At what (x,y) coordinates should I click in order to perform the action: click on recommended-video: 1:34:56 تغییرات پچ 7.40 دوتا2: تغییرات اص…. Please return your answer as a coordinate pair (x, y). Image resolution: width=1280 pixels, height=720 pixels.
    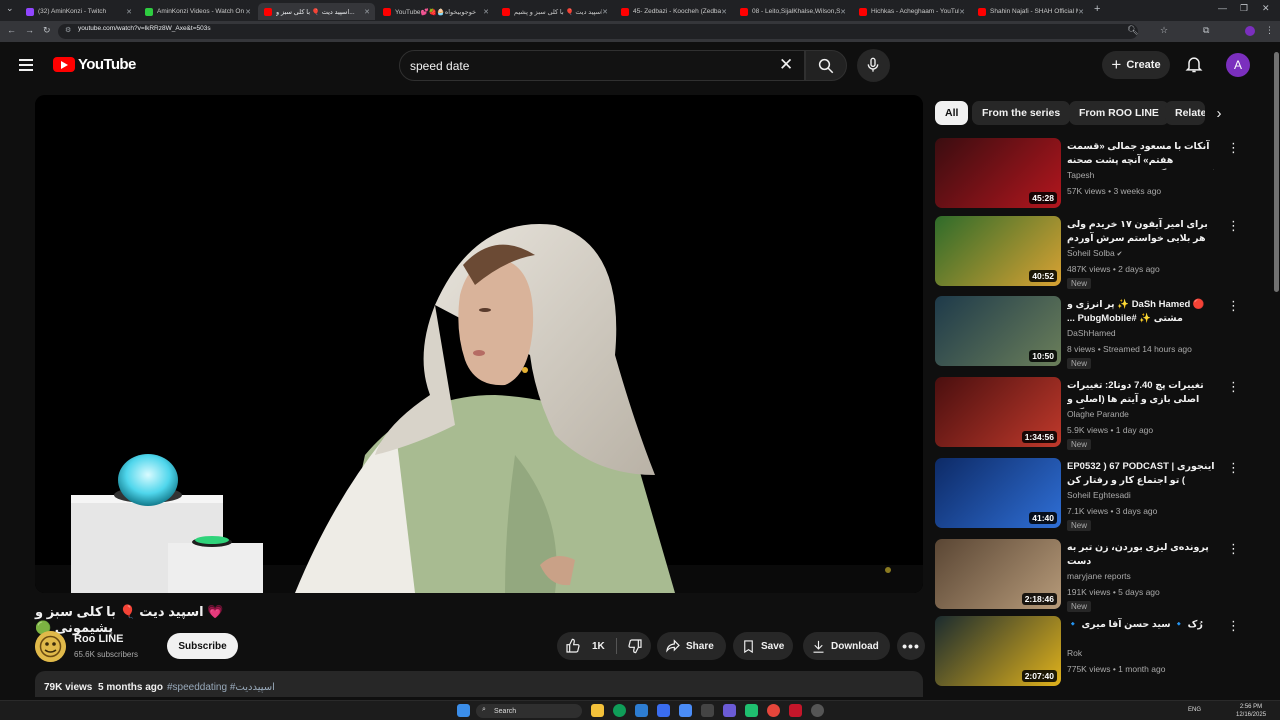
    Looking at the image, I should click on (1090, 413).